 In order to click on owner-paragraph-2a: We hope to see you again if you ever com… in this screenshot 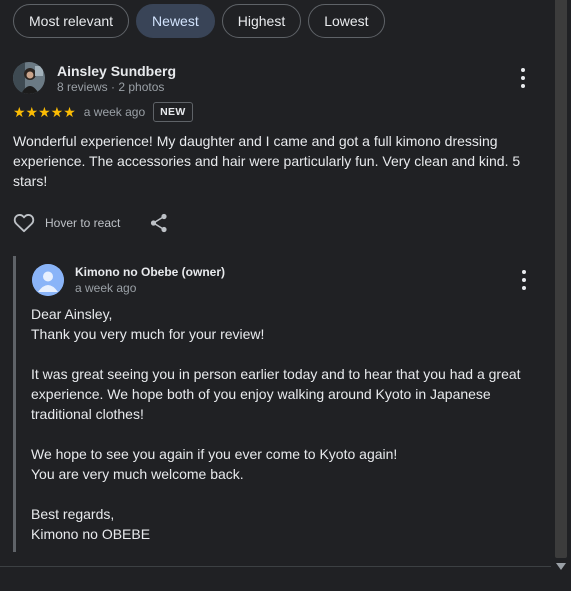, I will do `click(214, 454)`.